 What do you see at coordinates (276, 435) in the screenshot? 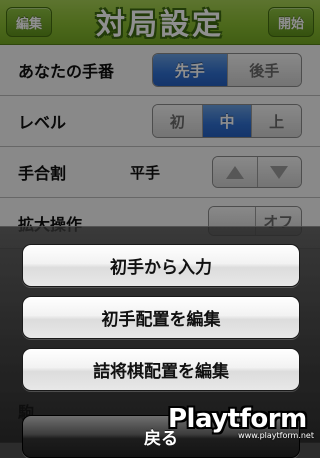
I see `watermark-url: www.playtform.net` at bounding box center [276, 435].